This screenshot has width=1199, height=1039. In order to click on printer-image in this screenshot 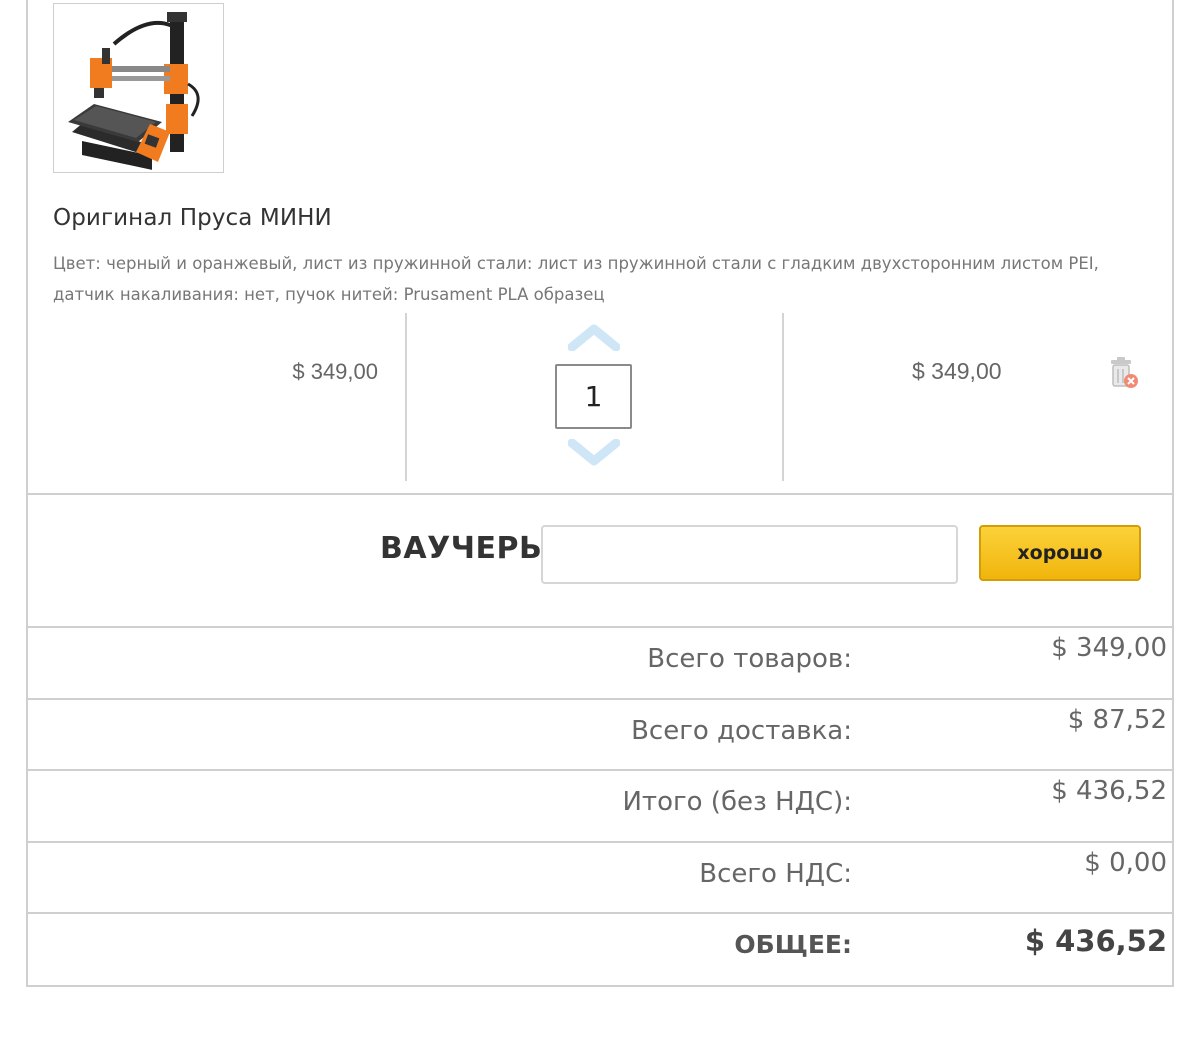, I will do `click(138, 88)`.